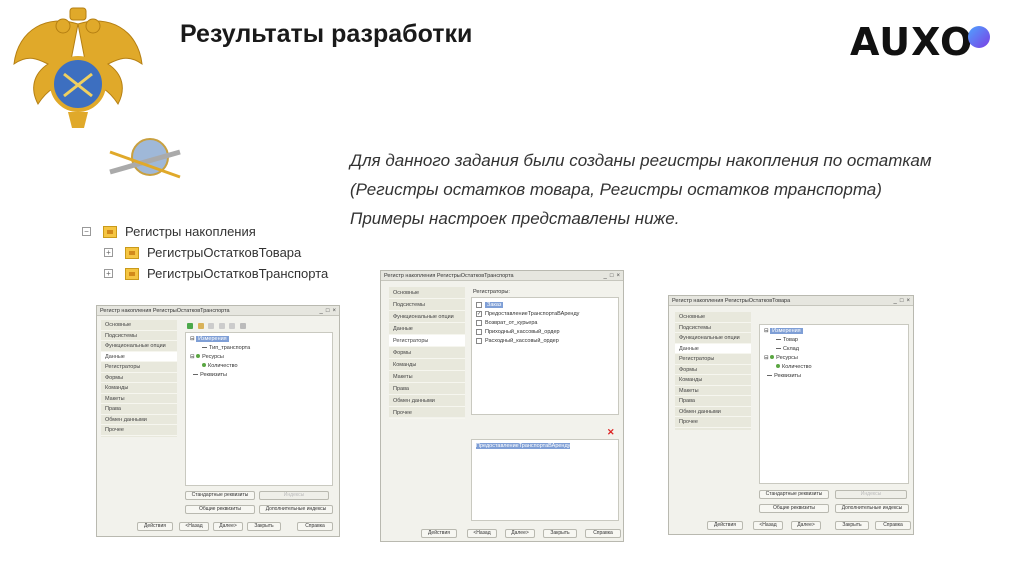 The height and width of the screenshot is (574, 1024). I want to click on tree-node: Тип_транспорта, so click(259, 348).